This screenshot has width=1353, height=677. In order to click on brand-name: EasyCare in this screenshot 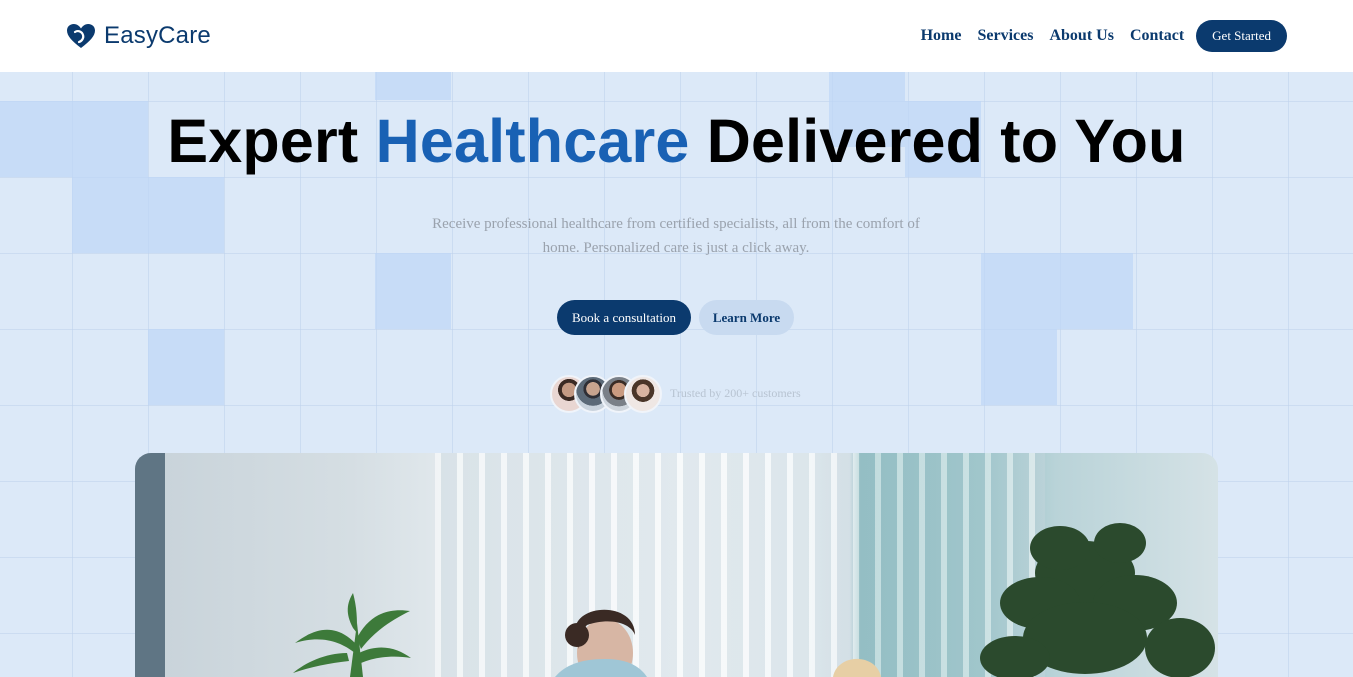, I will do `click(157, 35)`.